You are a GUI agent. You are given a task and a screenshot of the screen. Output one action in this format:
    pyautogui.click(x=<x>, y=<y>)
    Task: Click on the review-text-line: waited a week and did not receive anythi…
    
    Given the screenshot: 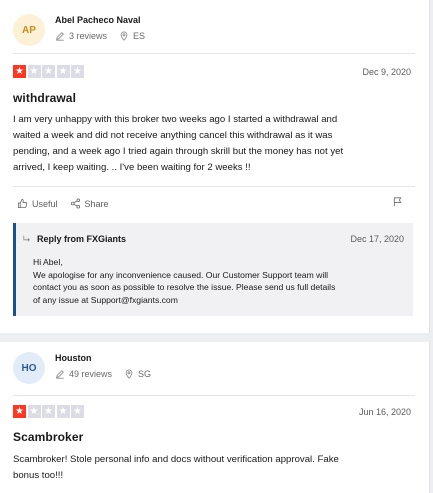 What is the action you would take?
    pyautogui.click(x=173, y=135)
    